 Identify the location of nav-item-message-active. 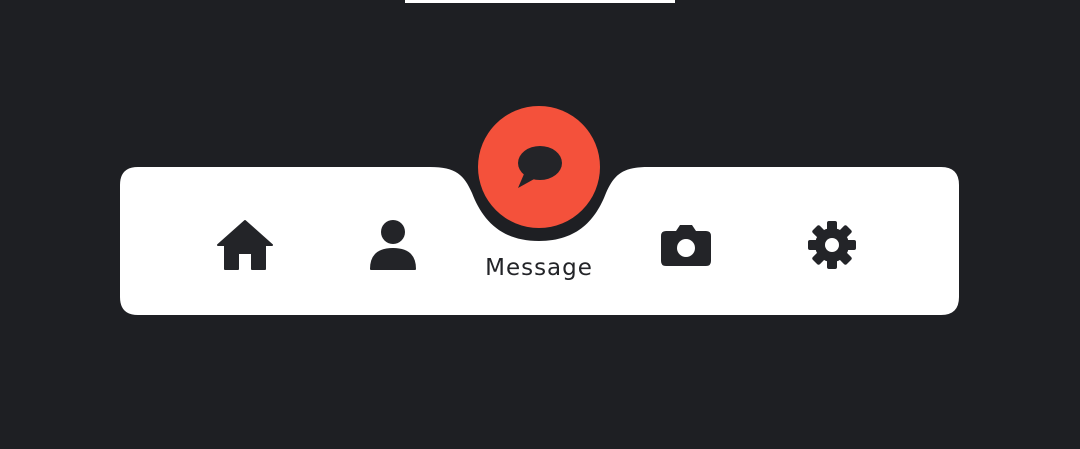
(539, 167).